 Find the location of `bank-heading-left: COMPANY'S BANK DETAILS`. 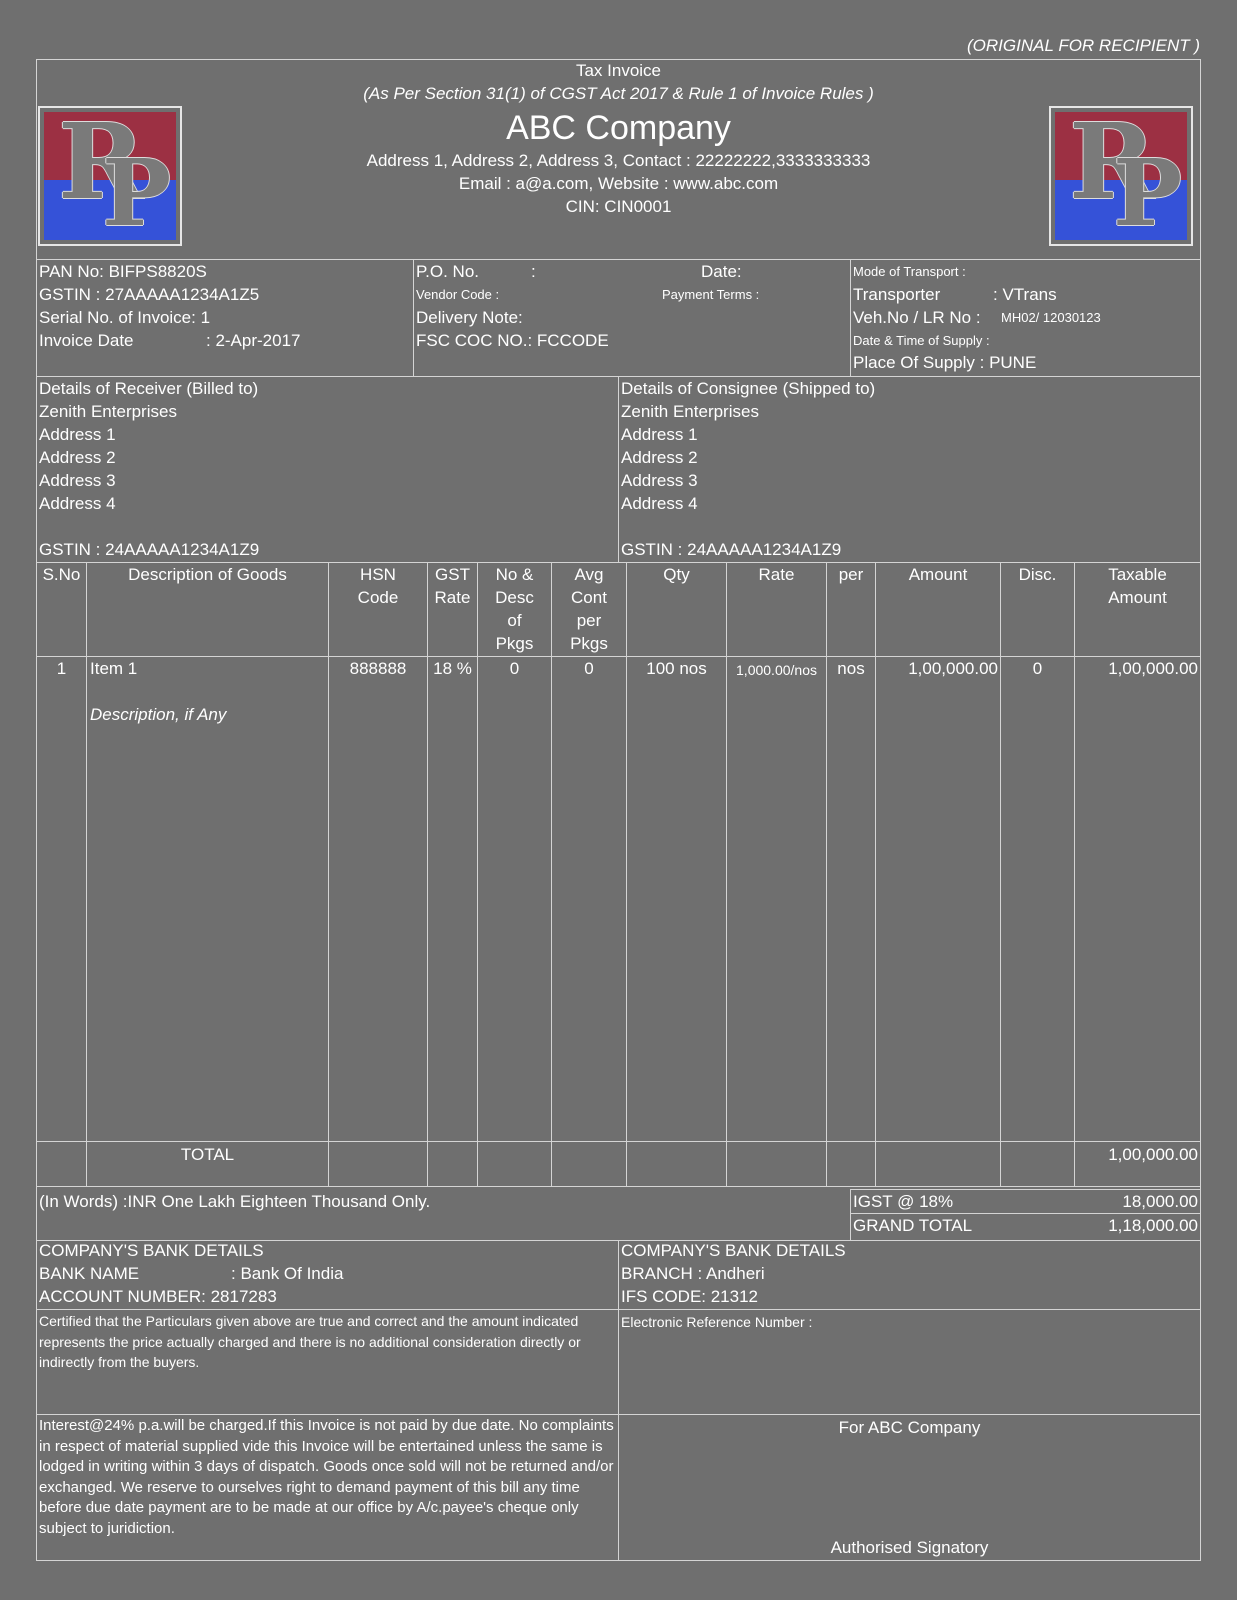

bank-heading-left: COMPANY'S BANK DETAILS is located at coordinates (151, 1250).